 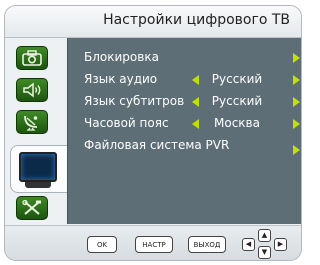 I want to click on tab-tools, so click(x=32, y=208).